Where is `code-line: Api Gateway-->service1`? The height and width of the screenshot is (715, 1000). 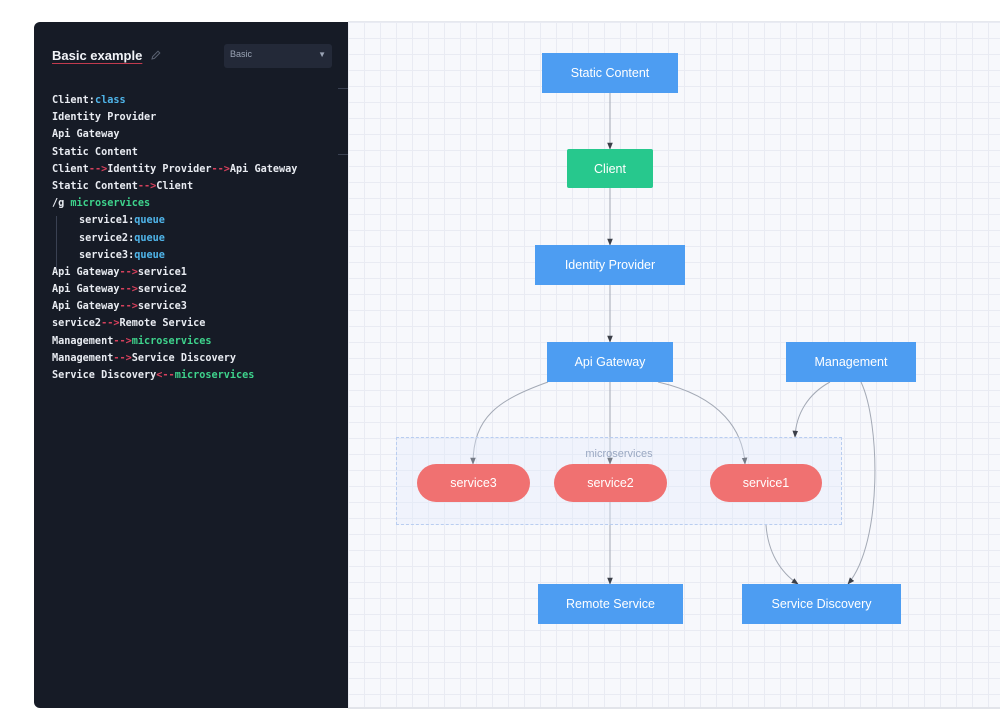 code-line: Api Gateway-->service1 is located at coordinates (194, 272).